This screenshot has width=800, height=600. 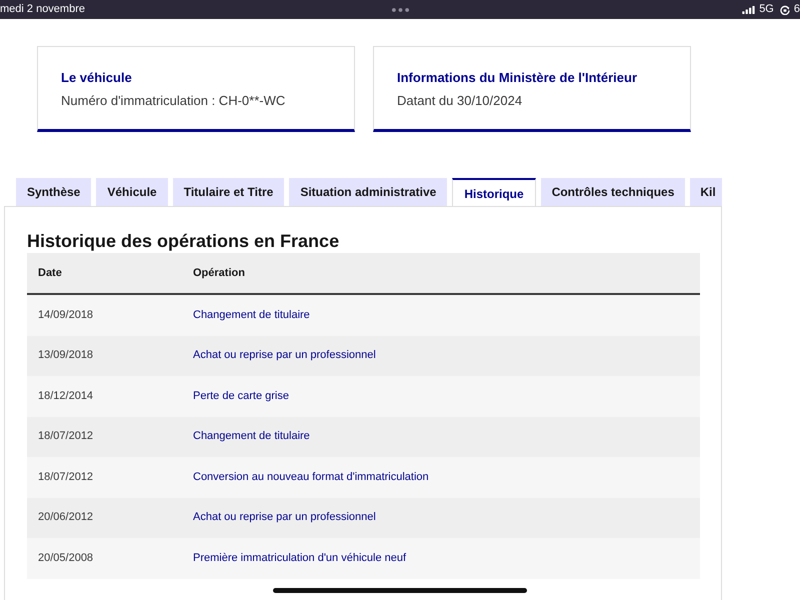 What do you see at coordinates (241, 396) in the screenshot?
I see `operation-link: Perte de carte grise` at bounding box center [241, 396].